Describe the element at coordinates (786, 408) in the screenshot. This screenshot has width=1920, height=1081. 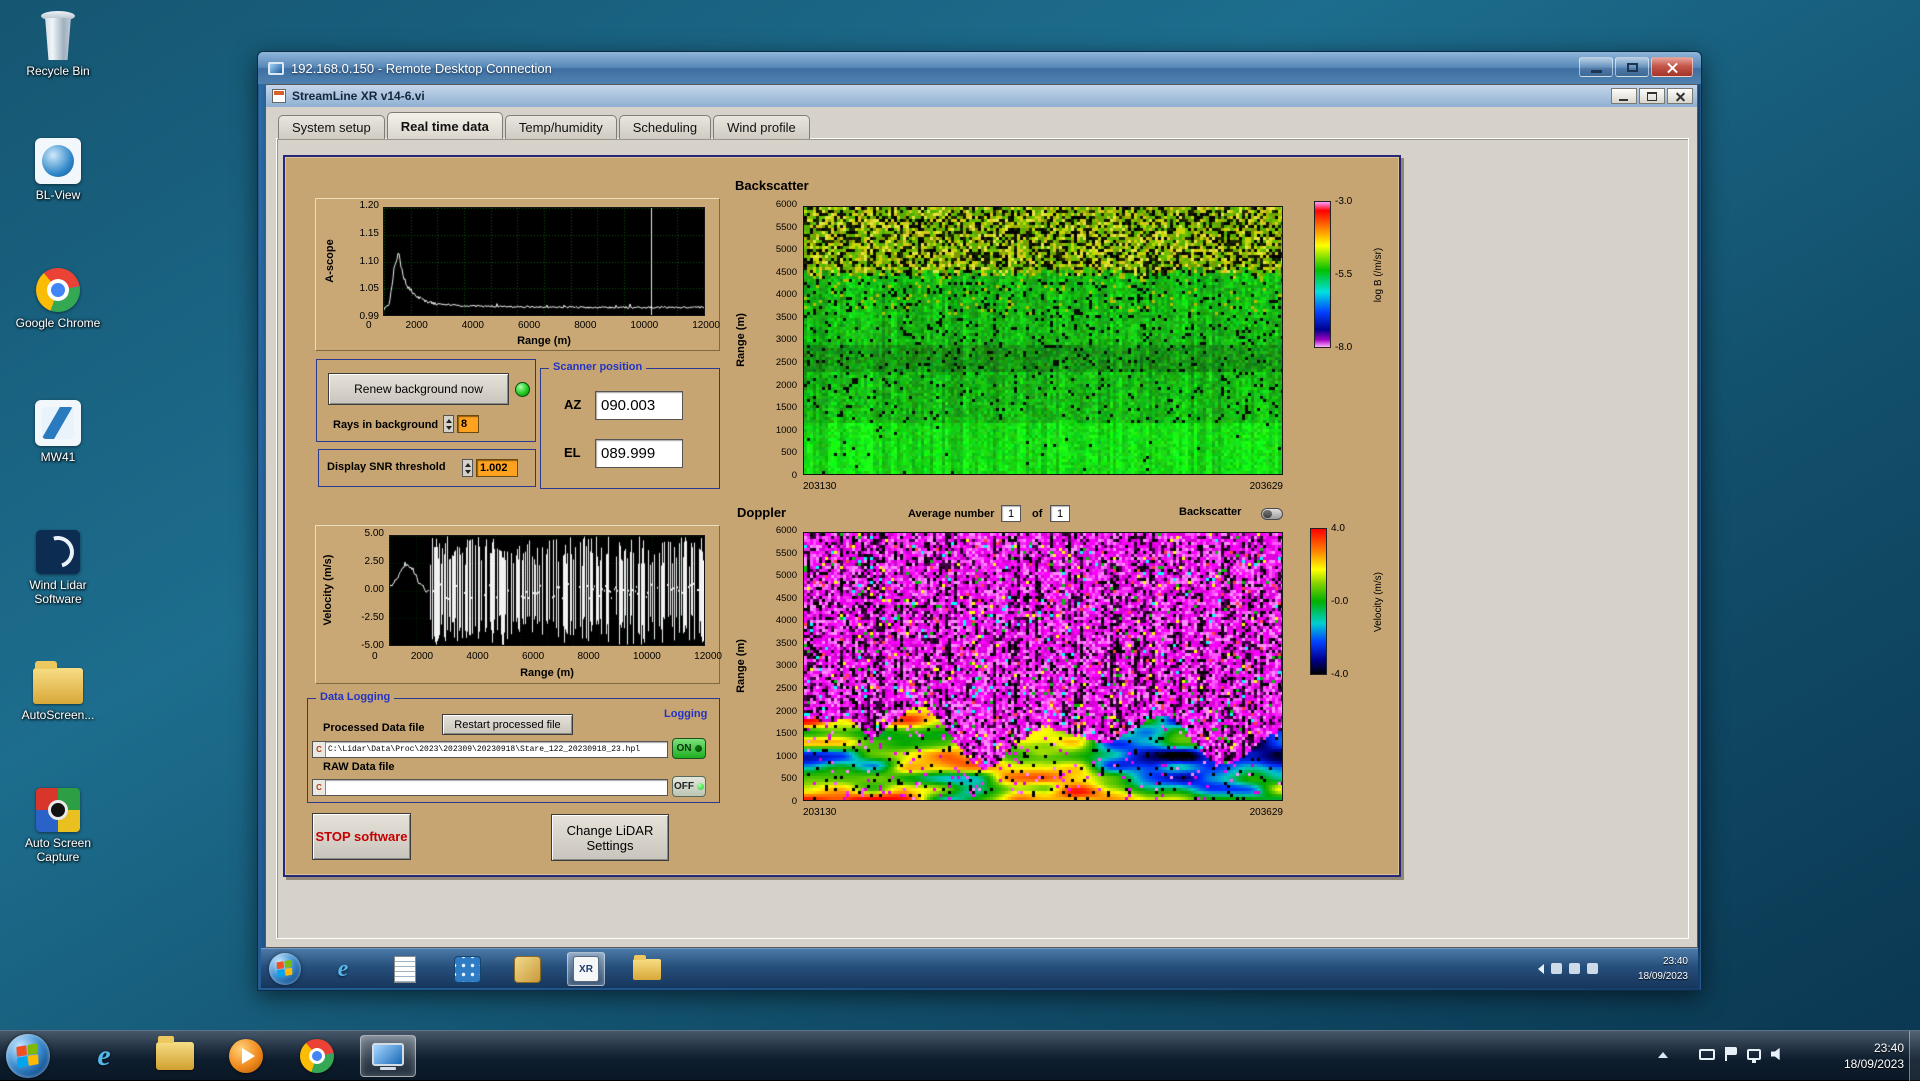
I see `tick-label: 1500` at that location.